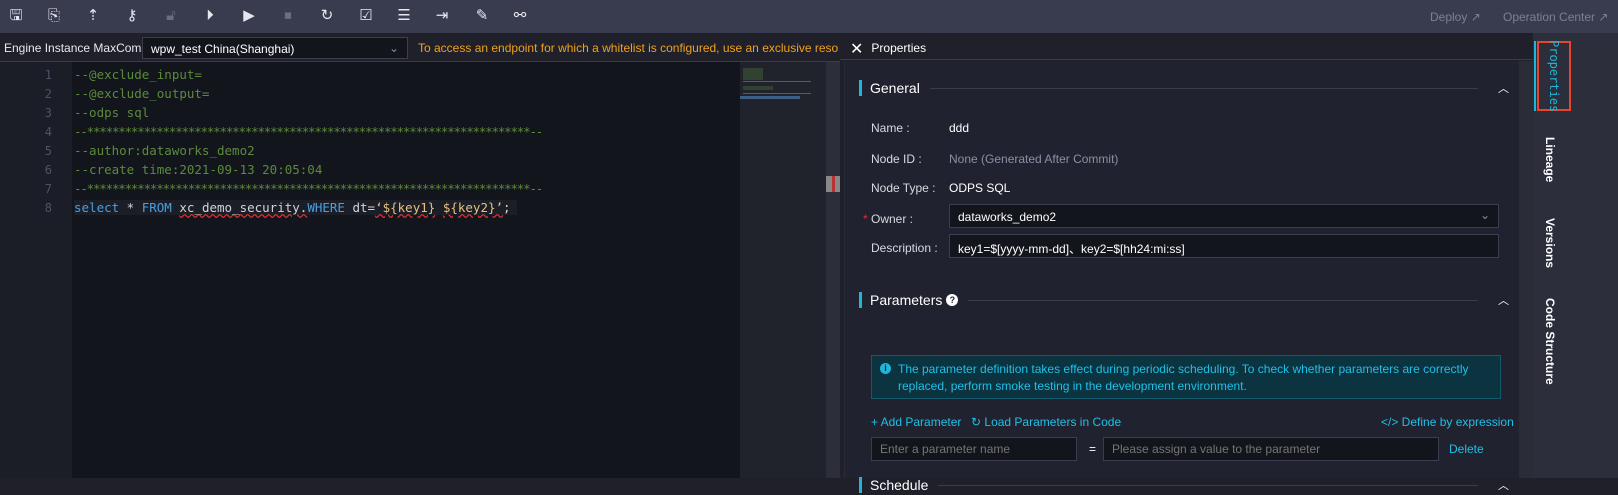  I want to click on string: ‘${key1}, so click(405, 207).